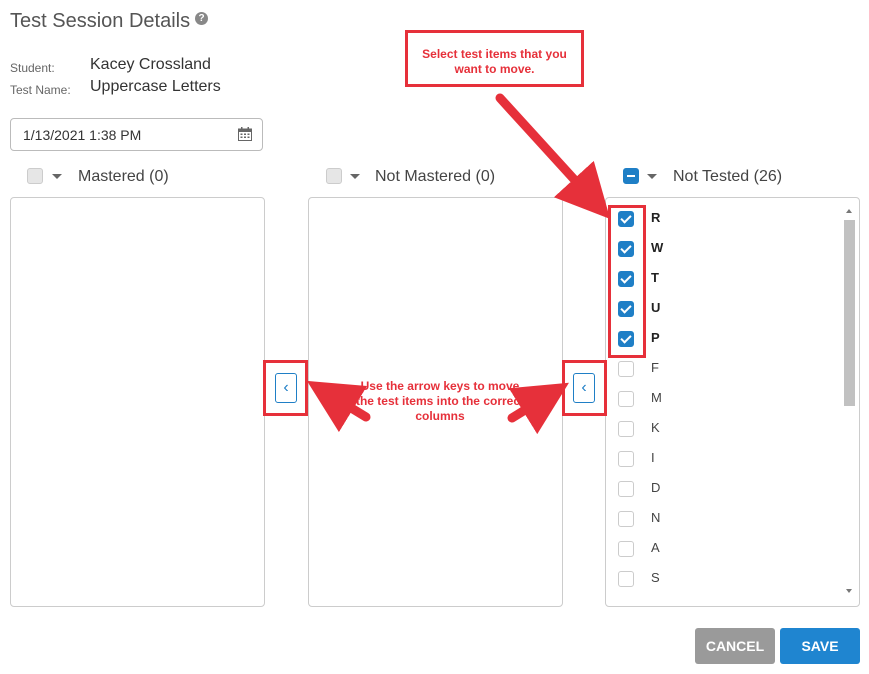 The width and height of the screenshot is (869, 674). I want to click on arrow-to-right-button, so click(538, 408).